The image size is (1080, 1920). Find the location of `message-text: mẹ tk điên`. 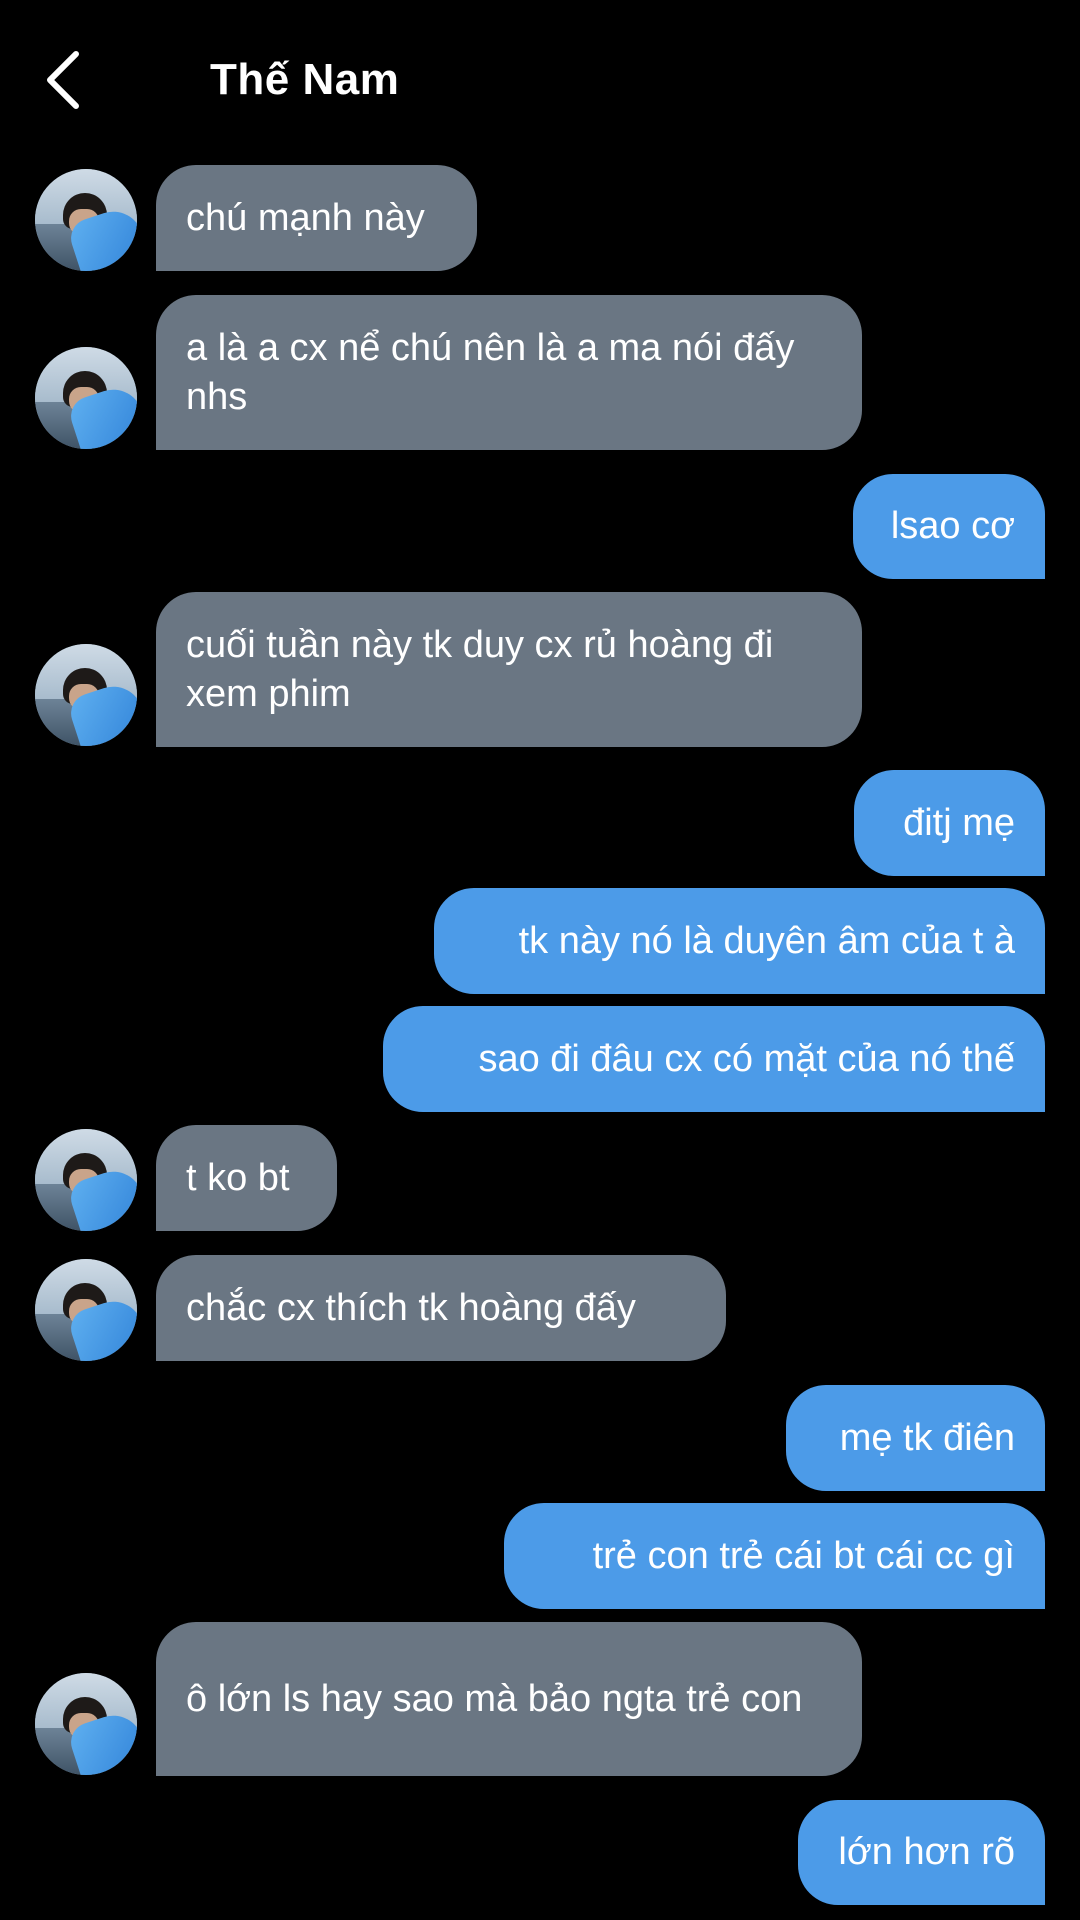

message-text: mẹ tk điên is located at coordinates (927, 1437).